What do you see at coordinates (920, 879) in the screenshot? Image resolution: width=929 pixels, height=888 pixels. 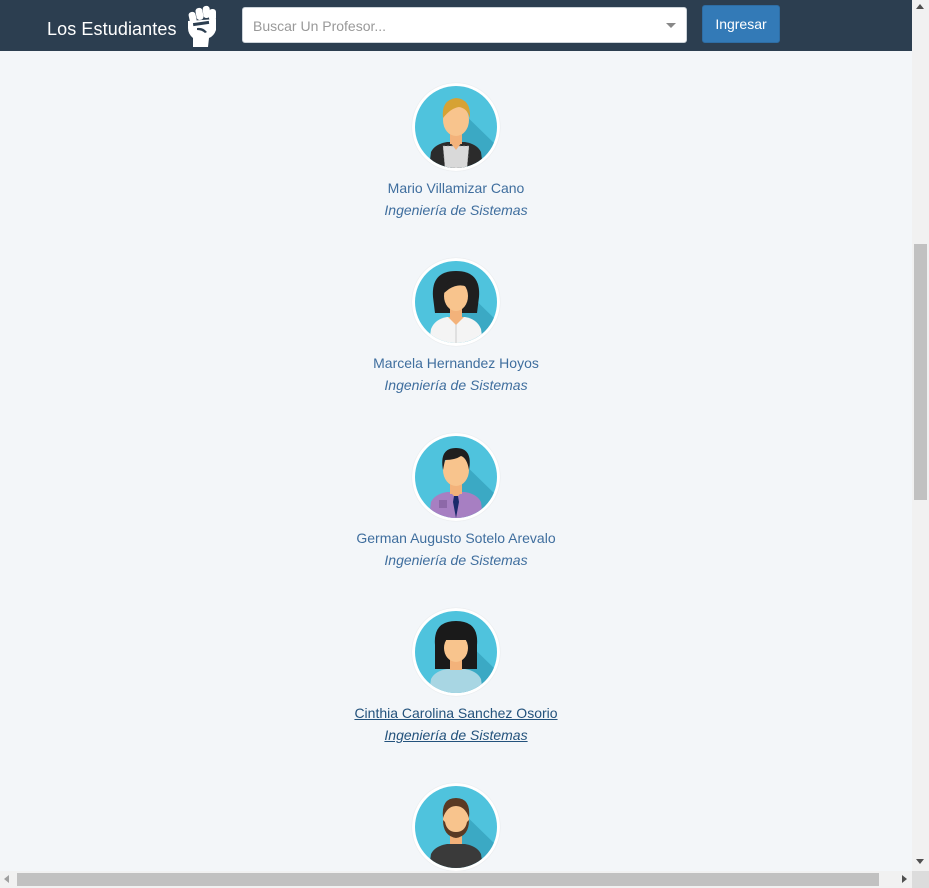 I see `scrollbar-corner` at bounding box center [920, 879].